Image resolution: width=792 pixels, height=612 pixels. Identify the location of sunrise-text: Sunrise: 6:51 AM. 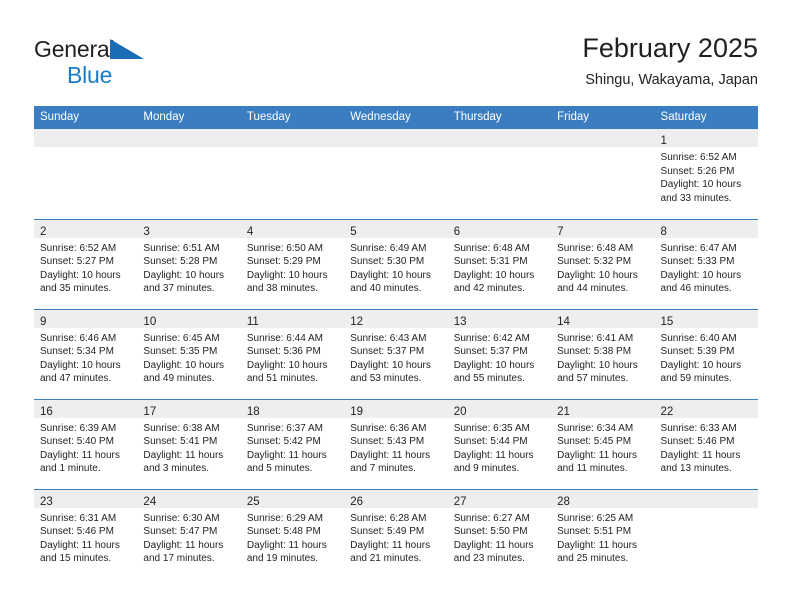
(181, 248).